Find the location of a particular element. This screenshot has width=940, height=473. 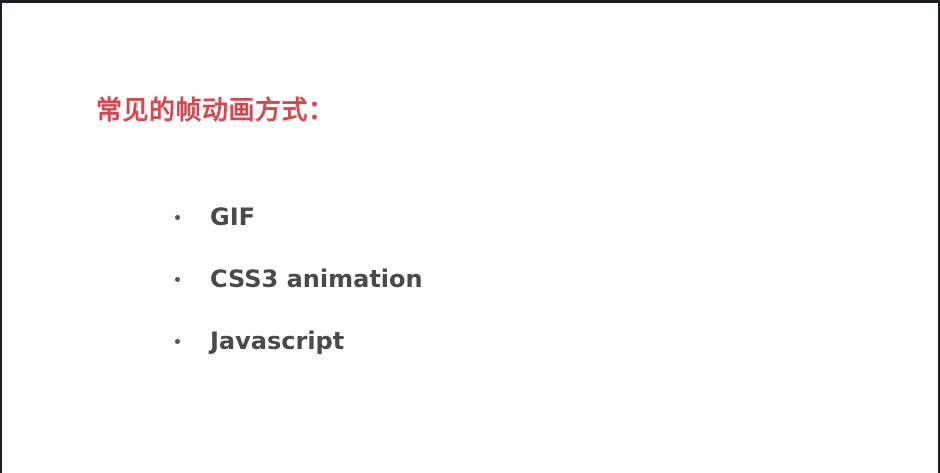

list-item: Javascript is located at coordinates (296, 341).